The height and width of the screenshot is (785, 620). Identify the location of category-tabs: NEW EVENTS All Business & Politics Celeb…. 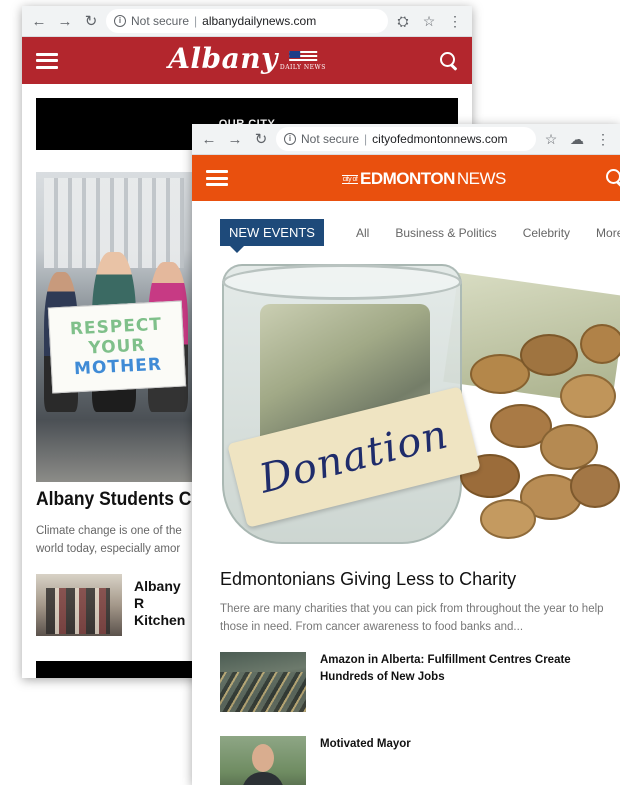
(420, 236).